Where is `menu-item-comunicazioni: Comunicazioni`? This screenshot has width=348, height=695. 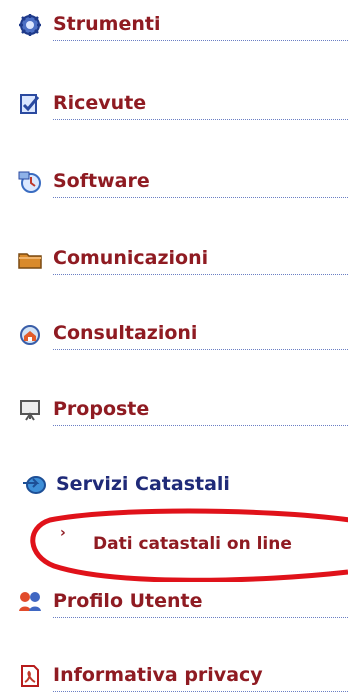 menu-item-comunicazioni: Comunicazioni is located at coordinates (174, 258).